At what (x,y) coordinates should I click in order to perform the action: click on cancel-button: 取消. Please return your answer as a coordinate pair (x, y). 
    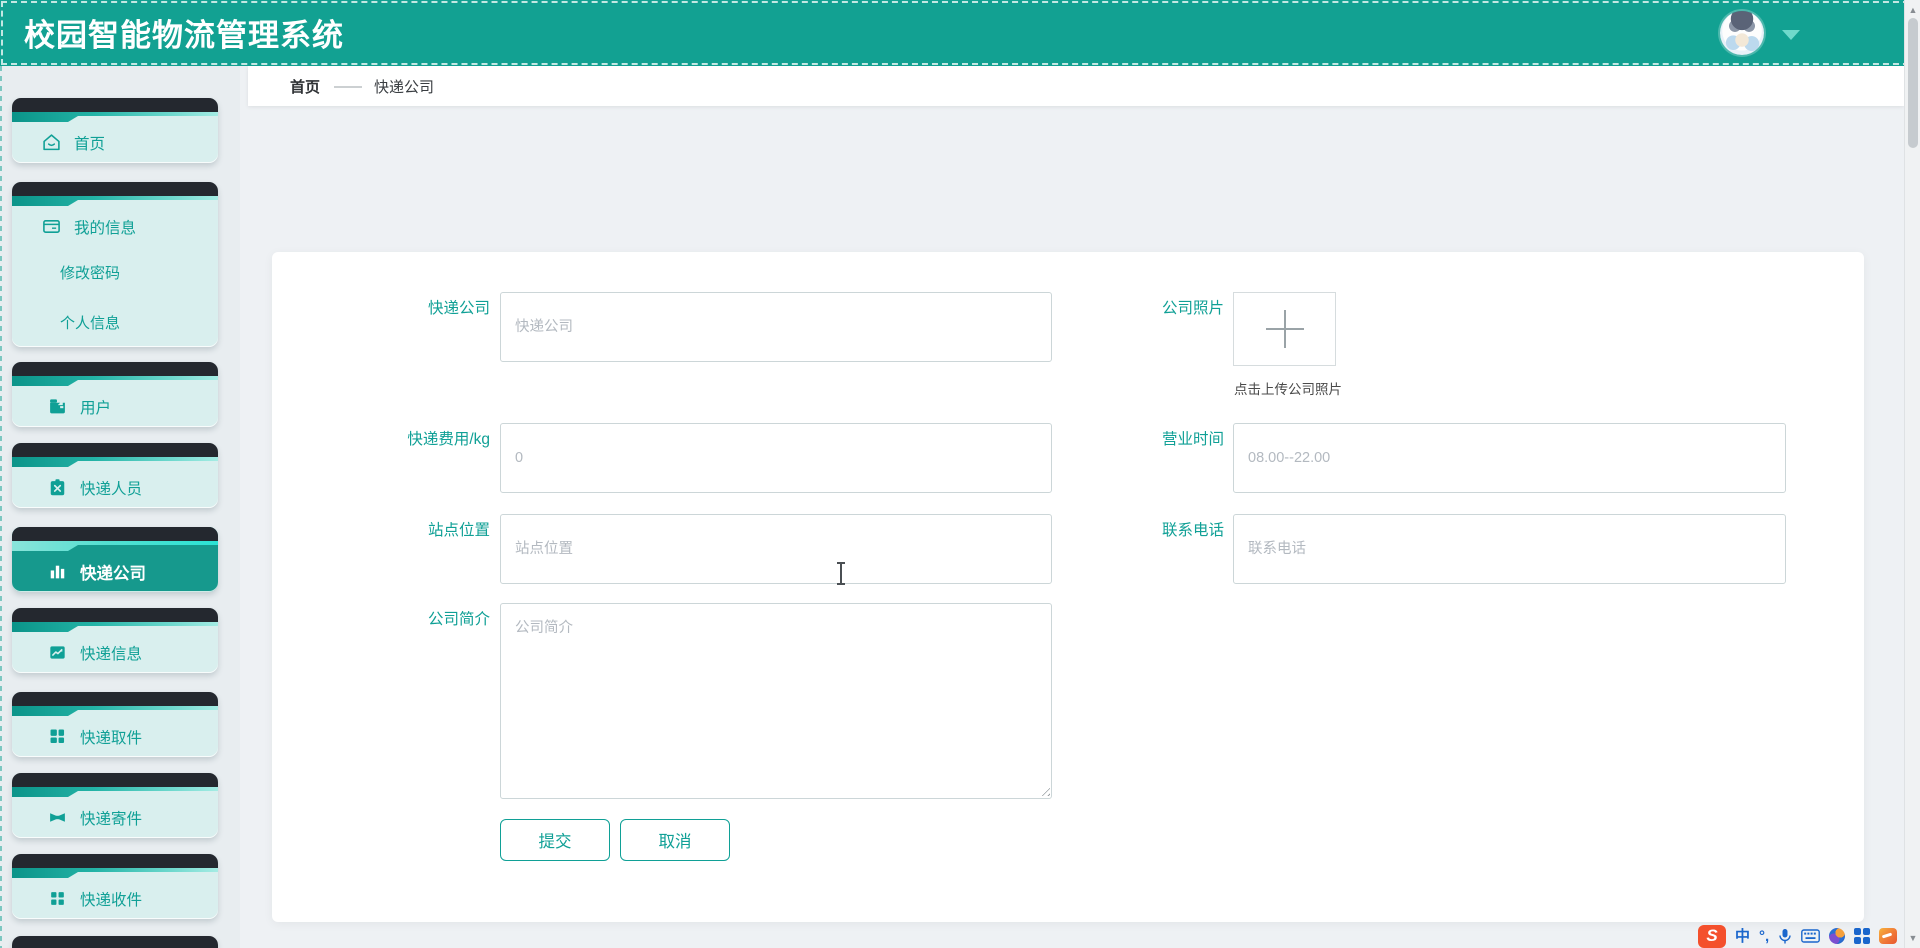
    Looking at the image, I should click on (675, 840).